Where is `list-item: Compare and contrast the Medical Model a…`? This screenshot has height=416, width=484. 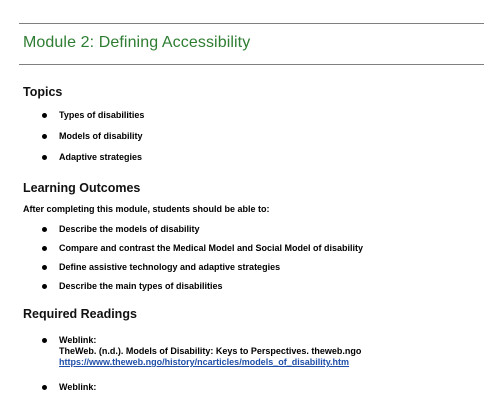
list-item: Compare and contrast the Medical Model a… is located at coordinates (201, 248).